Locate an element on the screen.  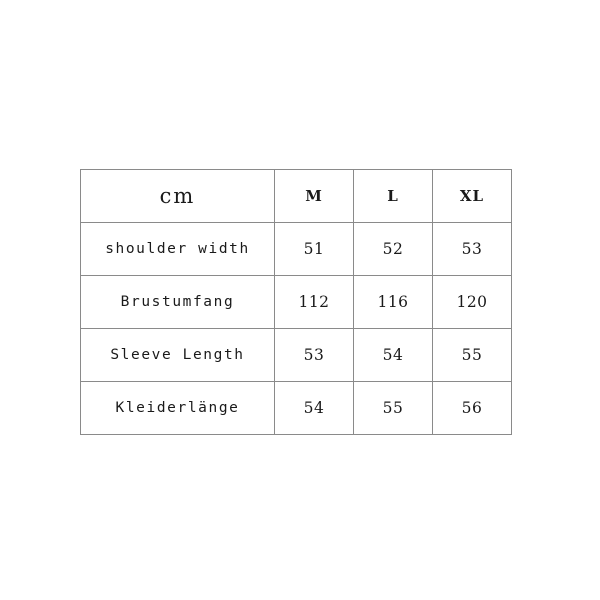
measurement-value-brustumfang-m: 112 is located at coordinates (314, 302).